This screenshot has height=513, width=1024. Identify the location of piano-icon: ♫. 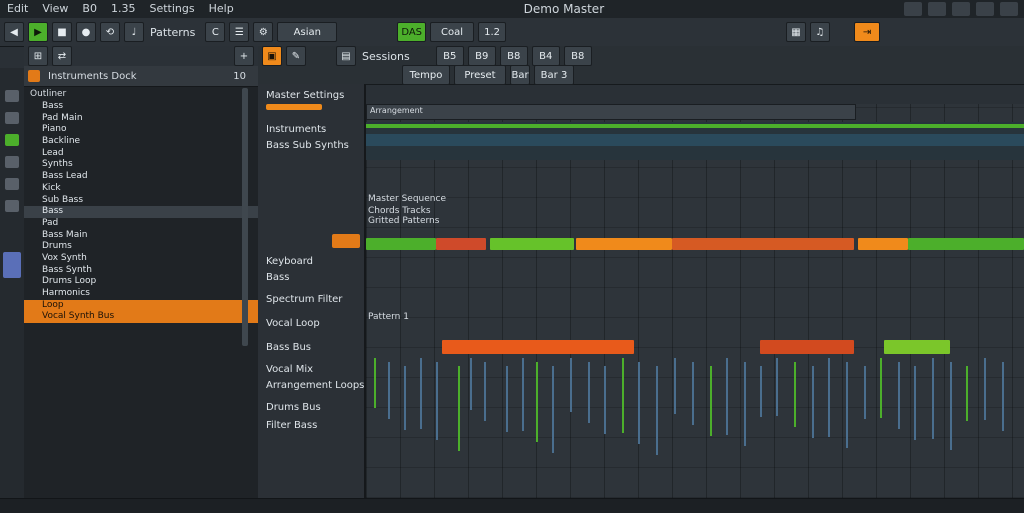
(820, 32).